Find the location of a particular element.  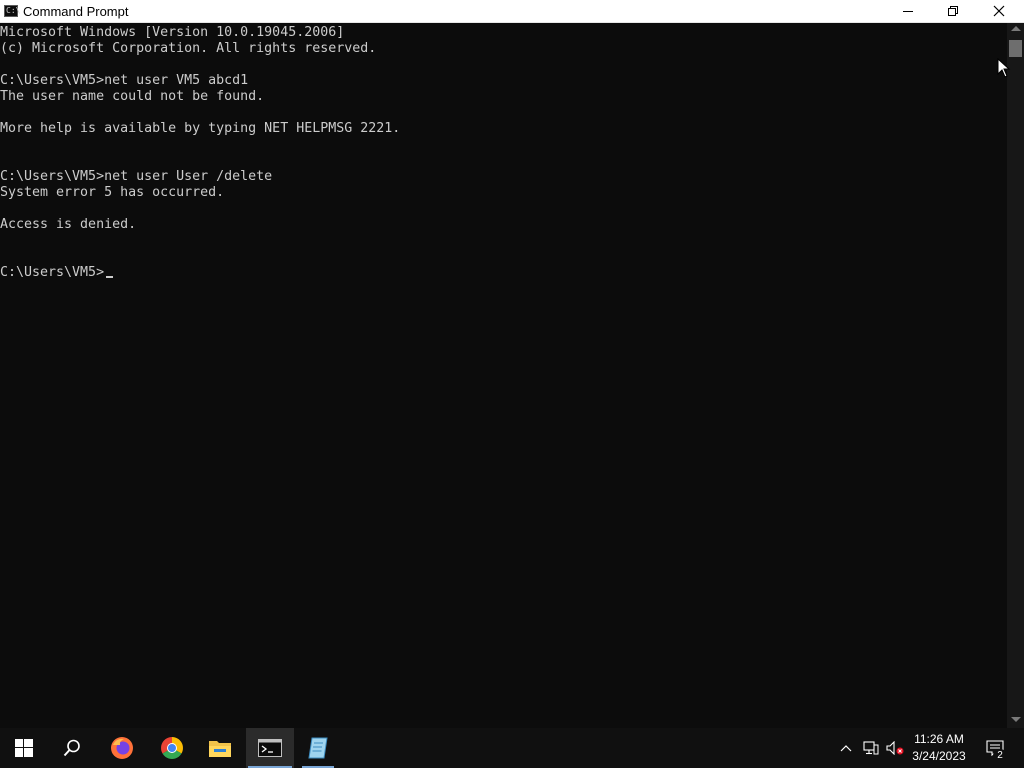

console-line: System error 5 has occurred. is located at coordinates (112, 192).